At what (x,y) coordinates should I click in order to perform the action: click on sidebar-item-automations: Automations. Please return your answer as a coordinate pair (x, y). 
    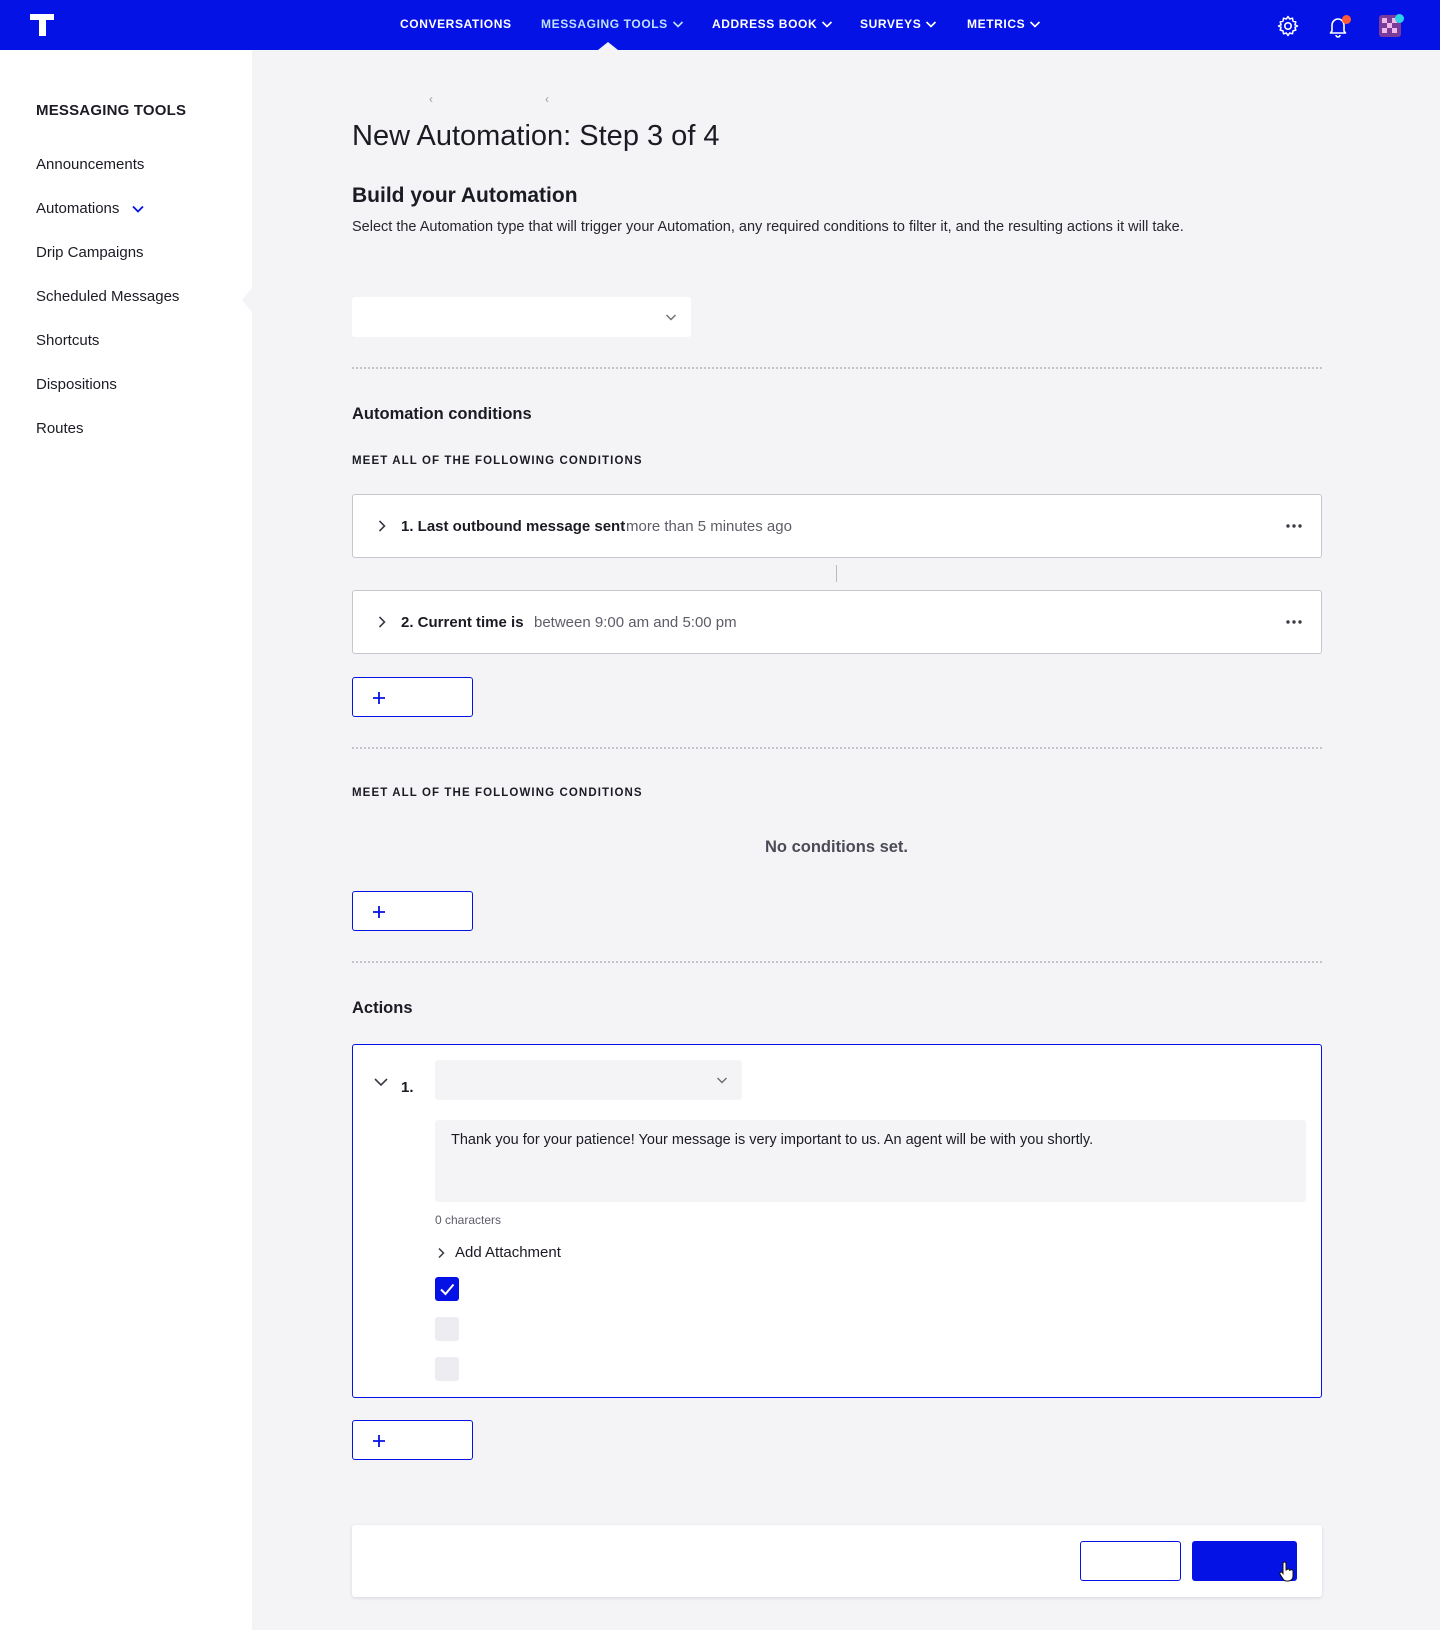
    Looking at the image, I should click on (90, 208).